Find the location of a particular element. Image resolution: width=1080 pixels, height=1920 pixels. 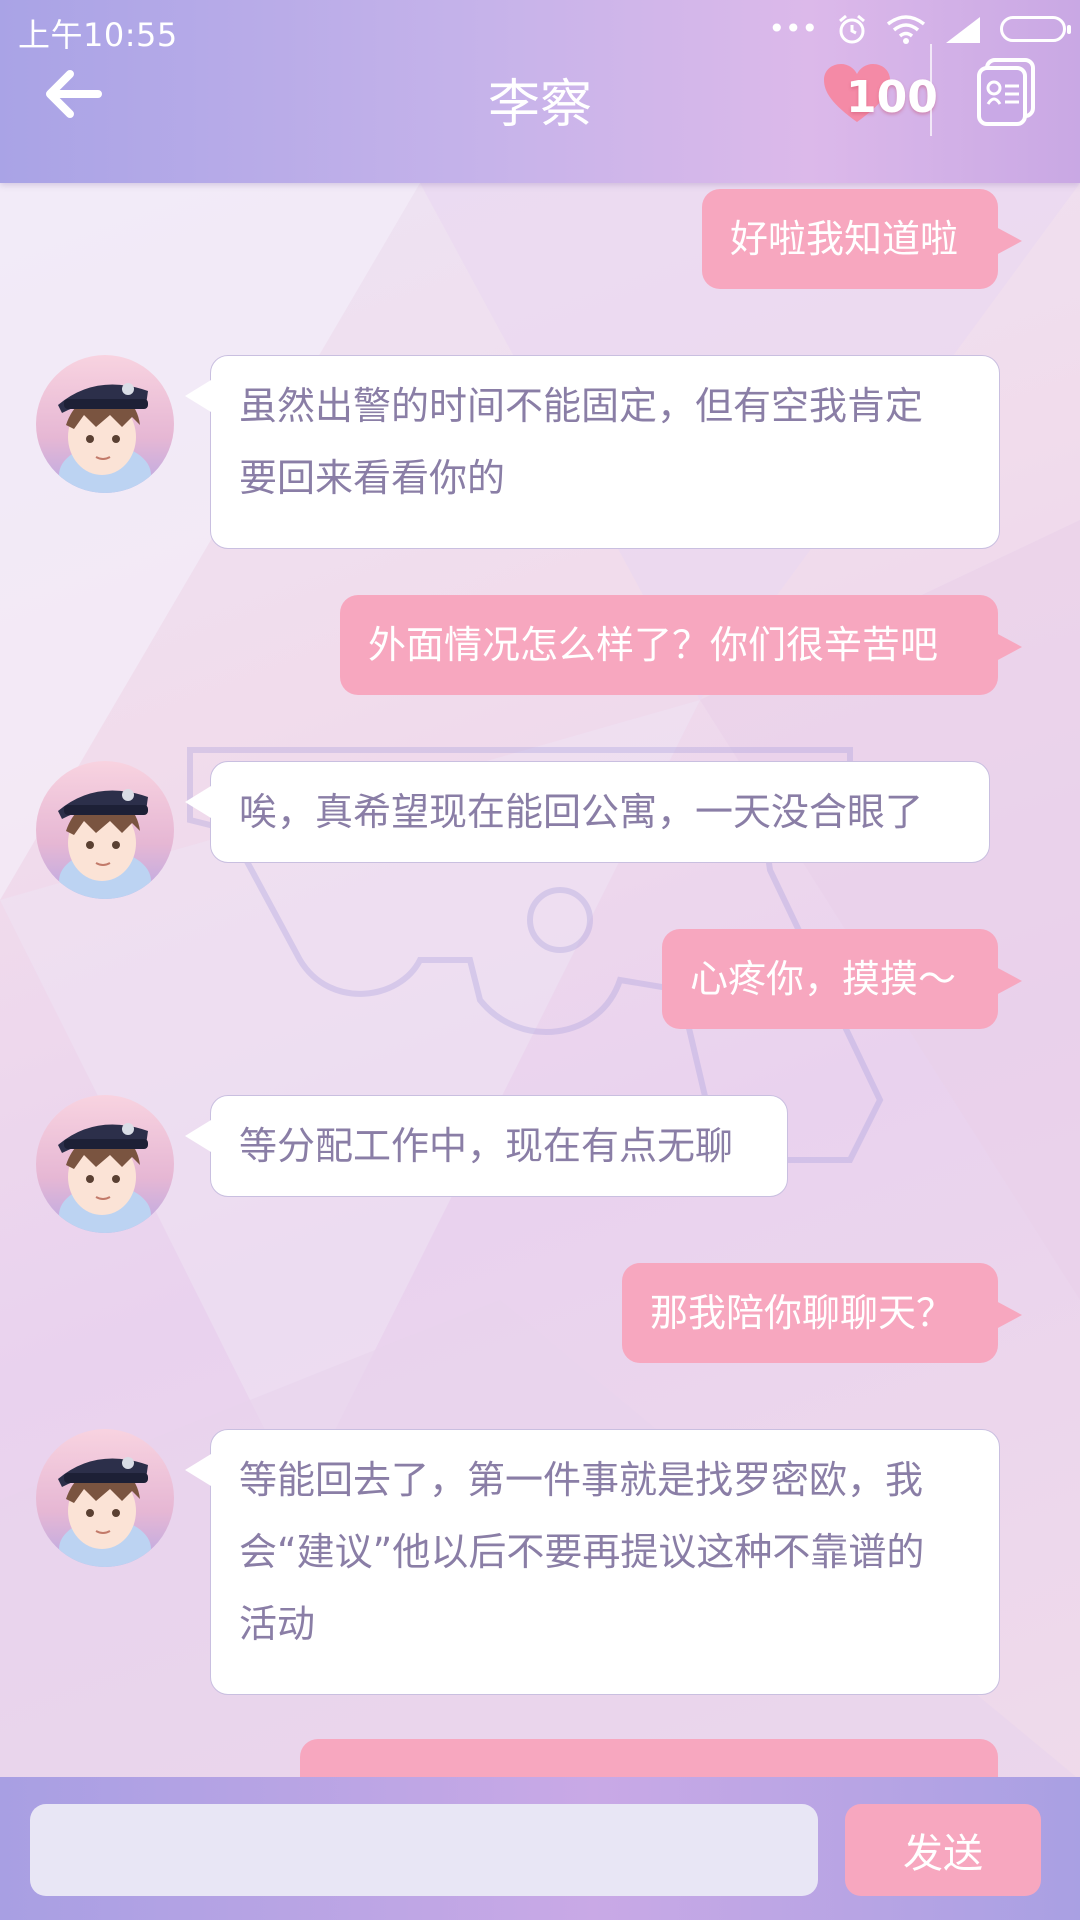

signal-icon is located at coordinates (963, 29).